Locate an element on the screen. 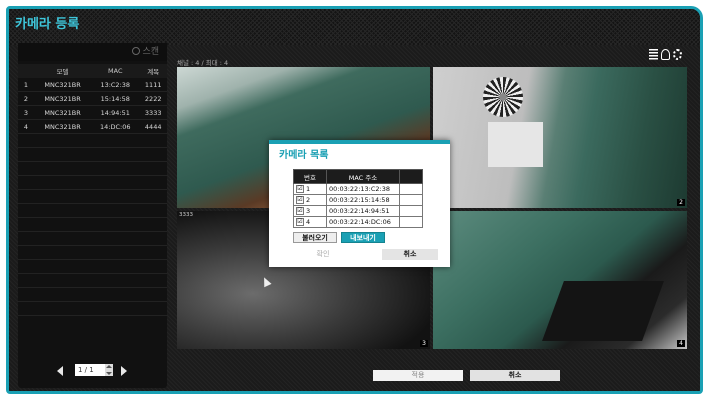  col-extra is located at coordinates (411, 176).